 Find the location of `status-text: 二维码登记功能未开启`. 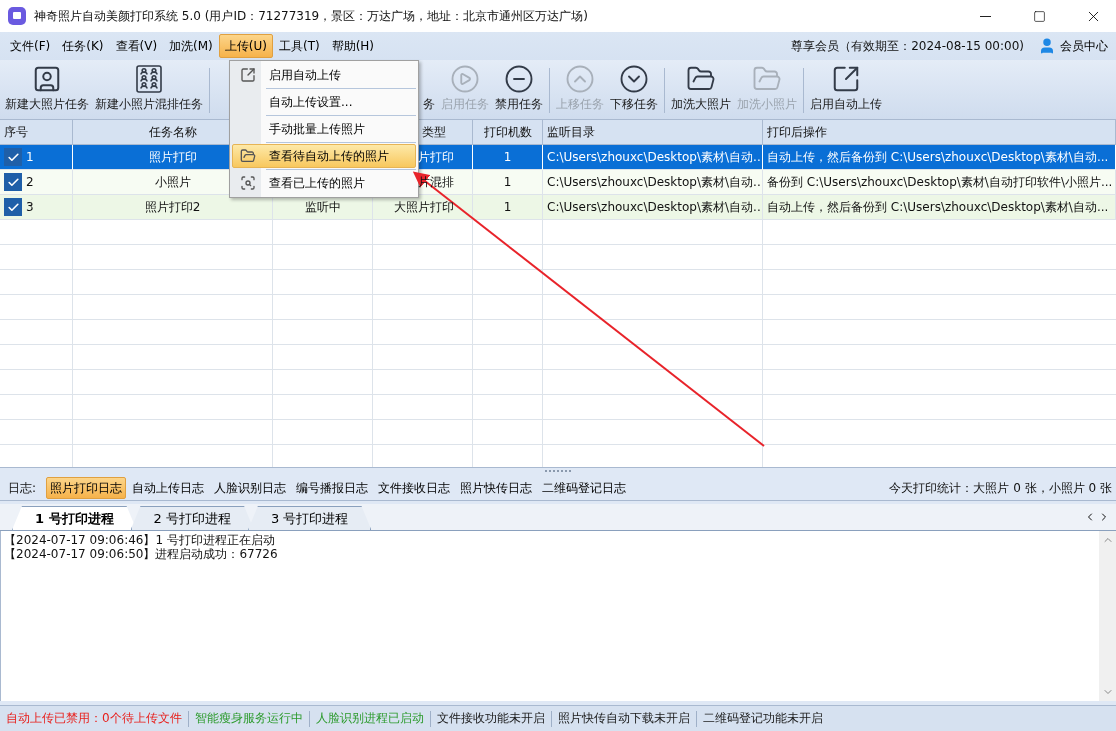

status-text: 二维码登记功能未开启 is located at coordinates (762, 718).